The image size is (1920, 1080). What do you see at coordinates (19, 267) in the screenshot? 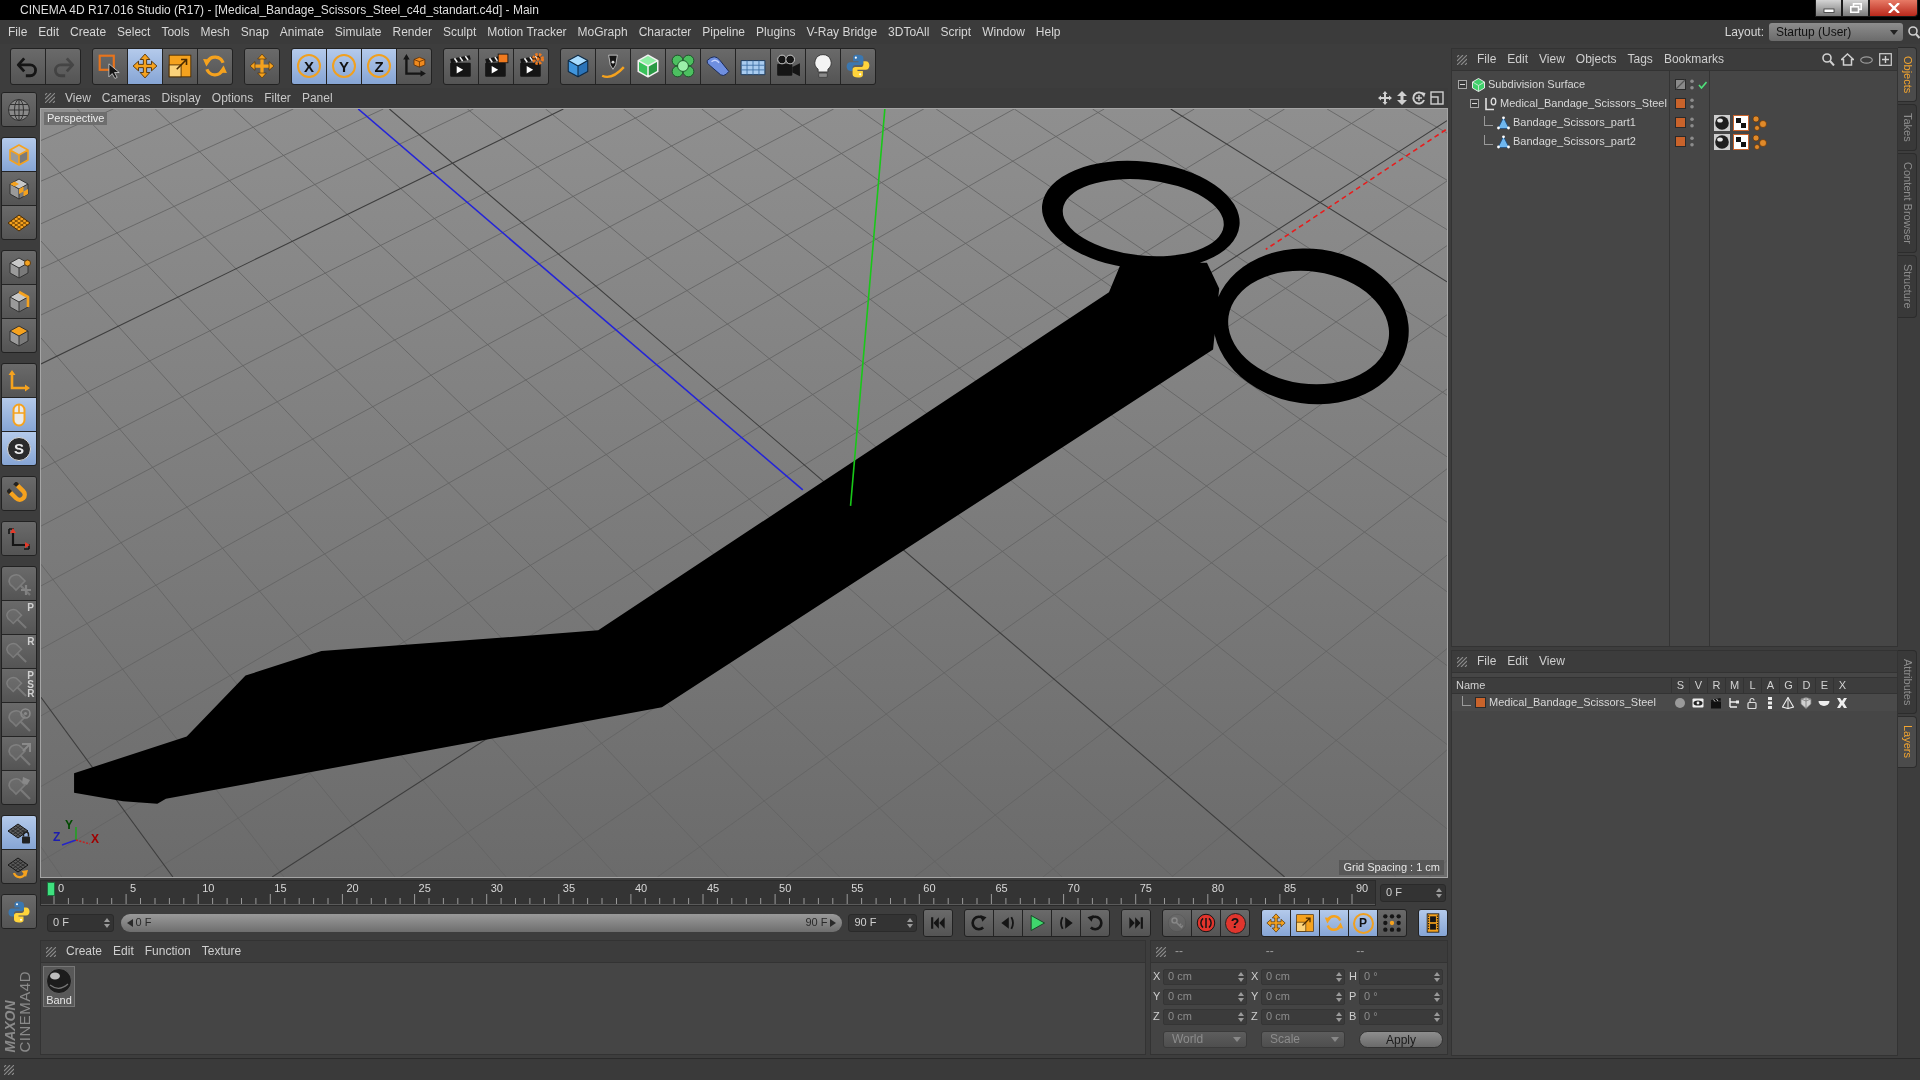
I see `points-mode-button` at bounding box center [19, 267].